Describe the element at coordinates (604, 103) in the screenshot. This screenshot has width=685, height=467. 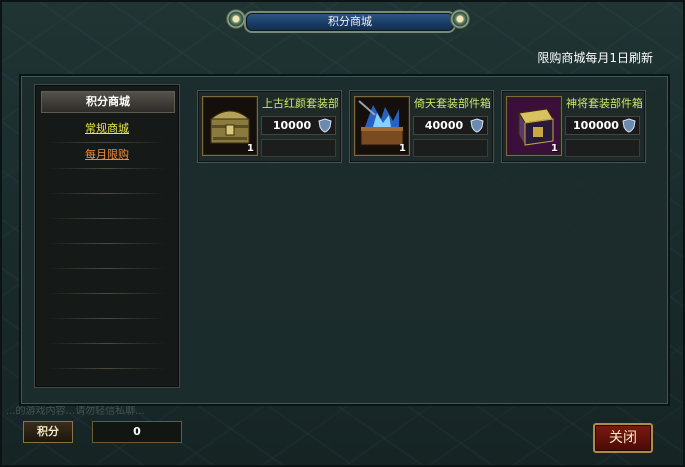
I see `item-name: 神将套装部件箱` at that location.